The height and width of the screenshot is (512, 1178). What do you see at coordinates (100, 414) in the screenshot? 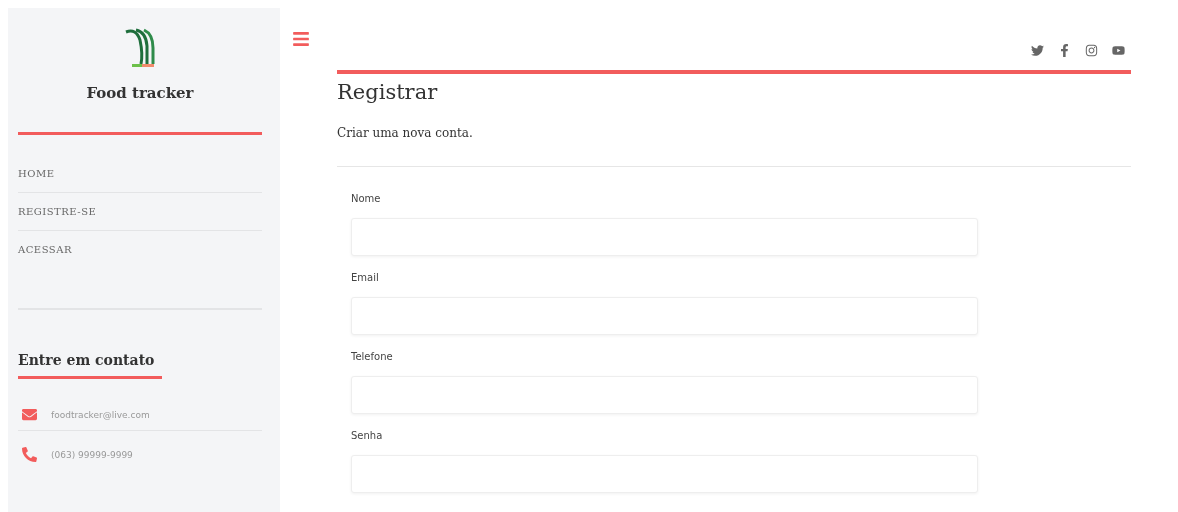
I see `contact-text: foodtracker@live.com` at bounding box center [100, 414].